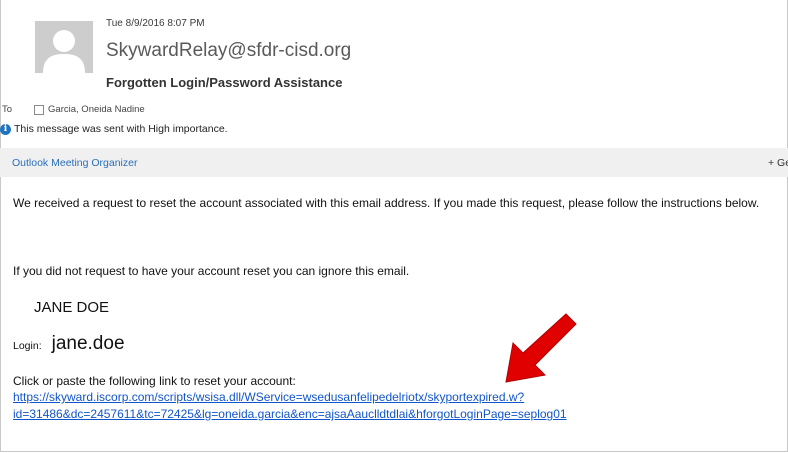 The image size is (788, 453). Describe the element at coordinates (27, 346) in the screenshot. I see `login-label: Login:` at that location.